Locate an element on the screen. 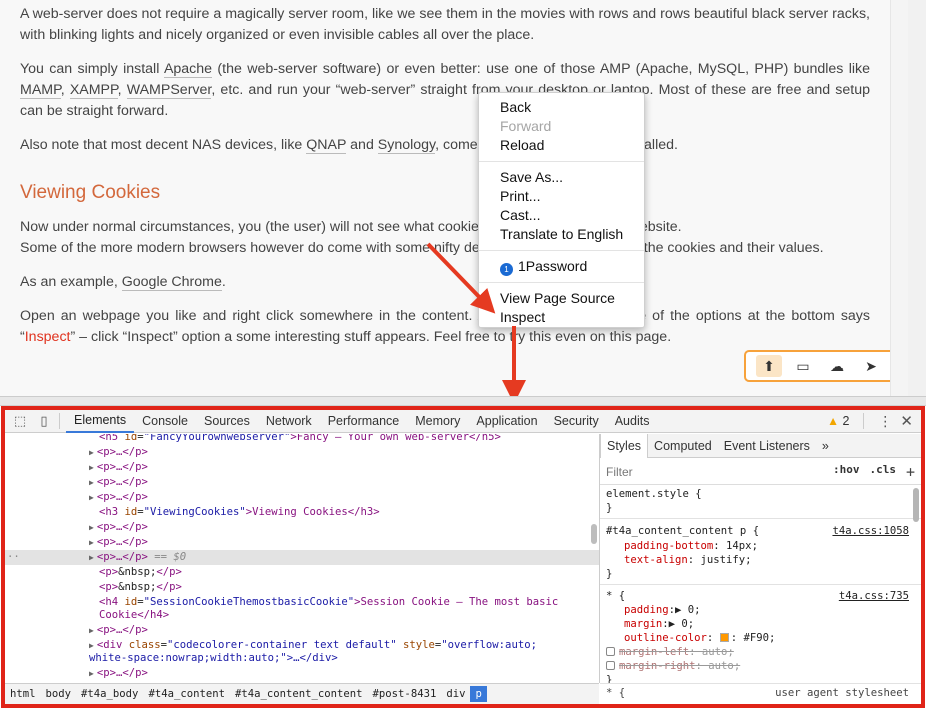  arrow-up-circle-icon: ⬆ is located at coordinates (769, 366).